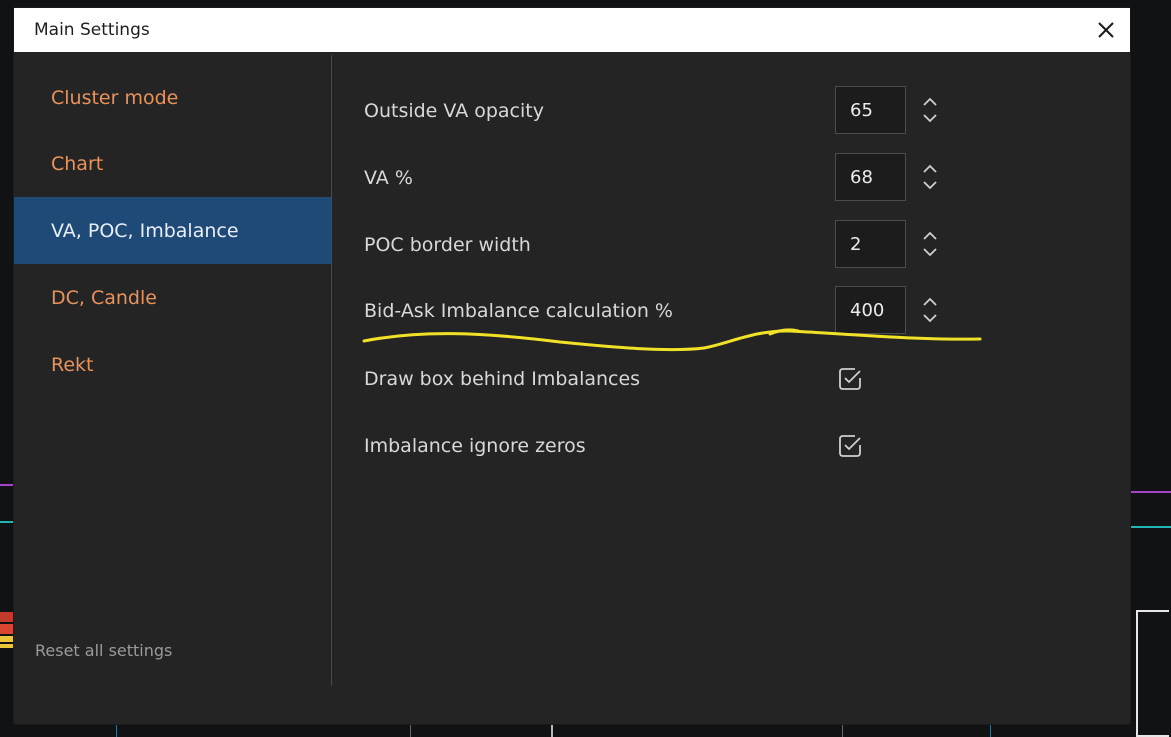 The height and width of the screenshot is (737, 1171). What do you see at coordinates (930, 310) in the screenshot?
I see `bid-ask-imbalance-spinner` at bounding box center [930, 310].